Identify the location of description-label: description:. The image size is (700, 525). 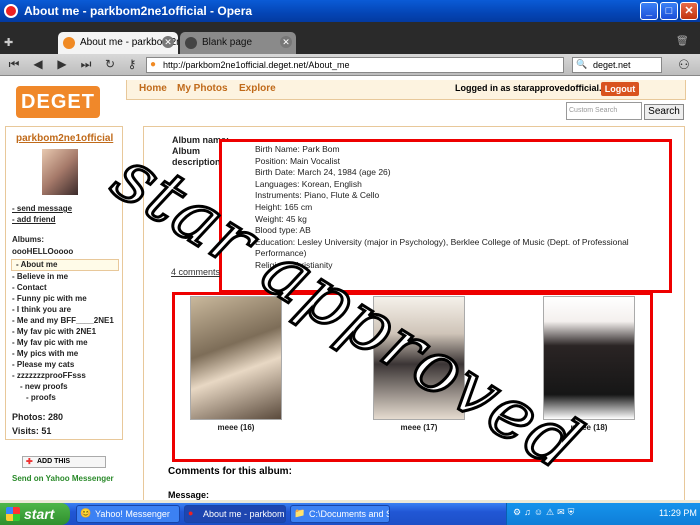
(198, 162).